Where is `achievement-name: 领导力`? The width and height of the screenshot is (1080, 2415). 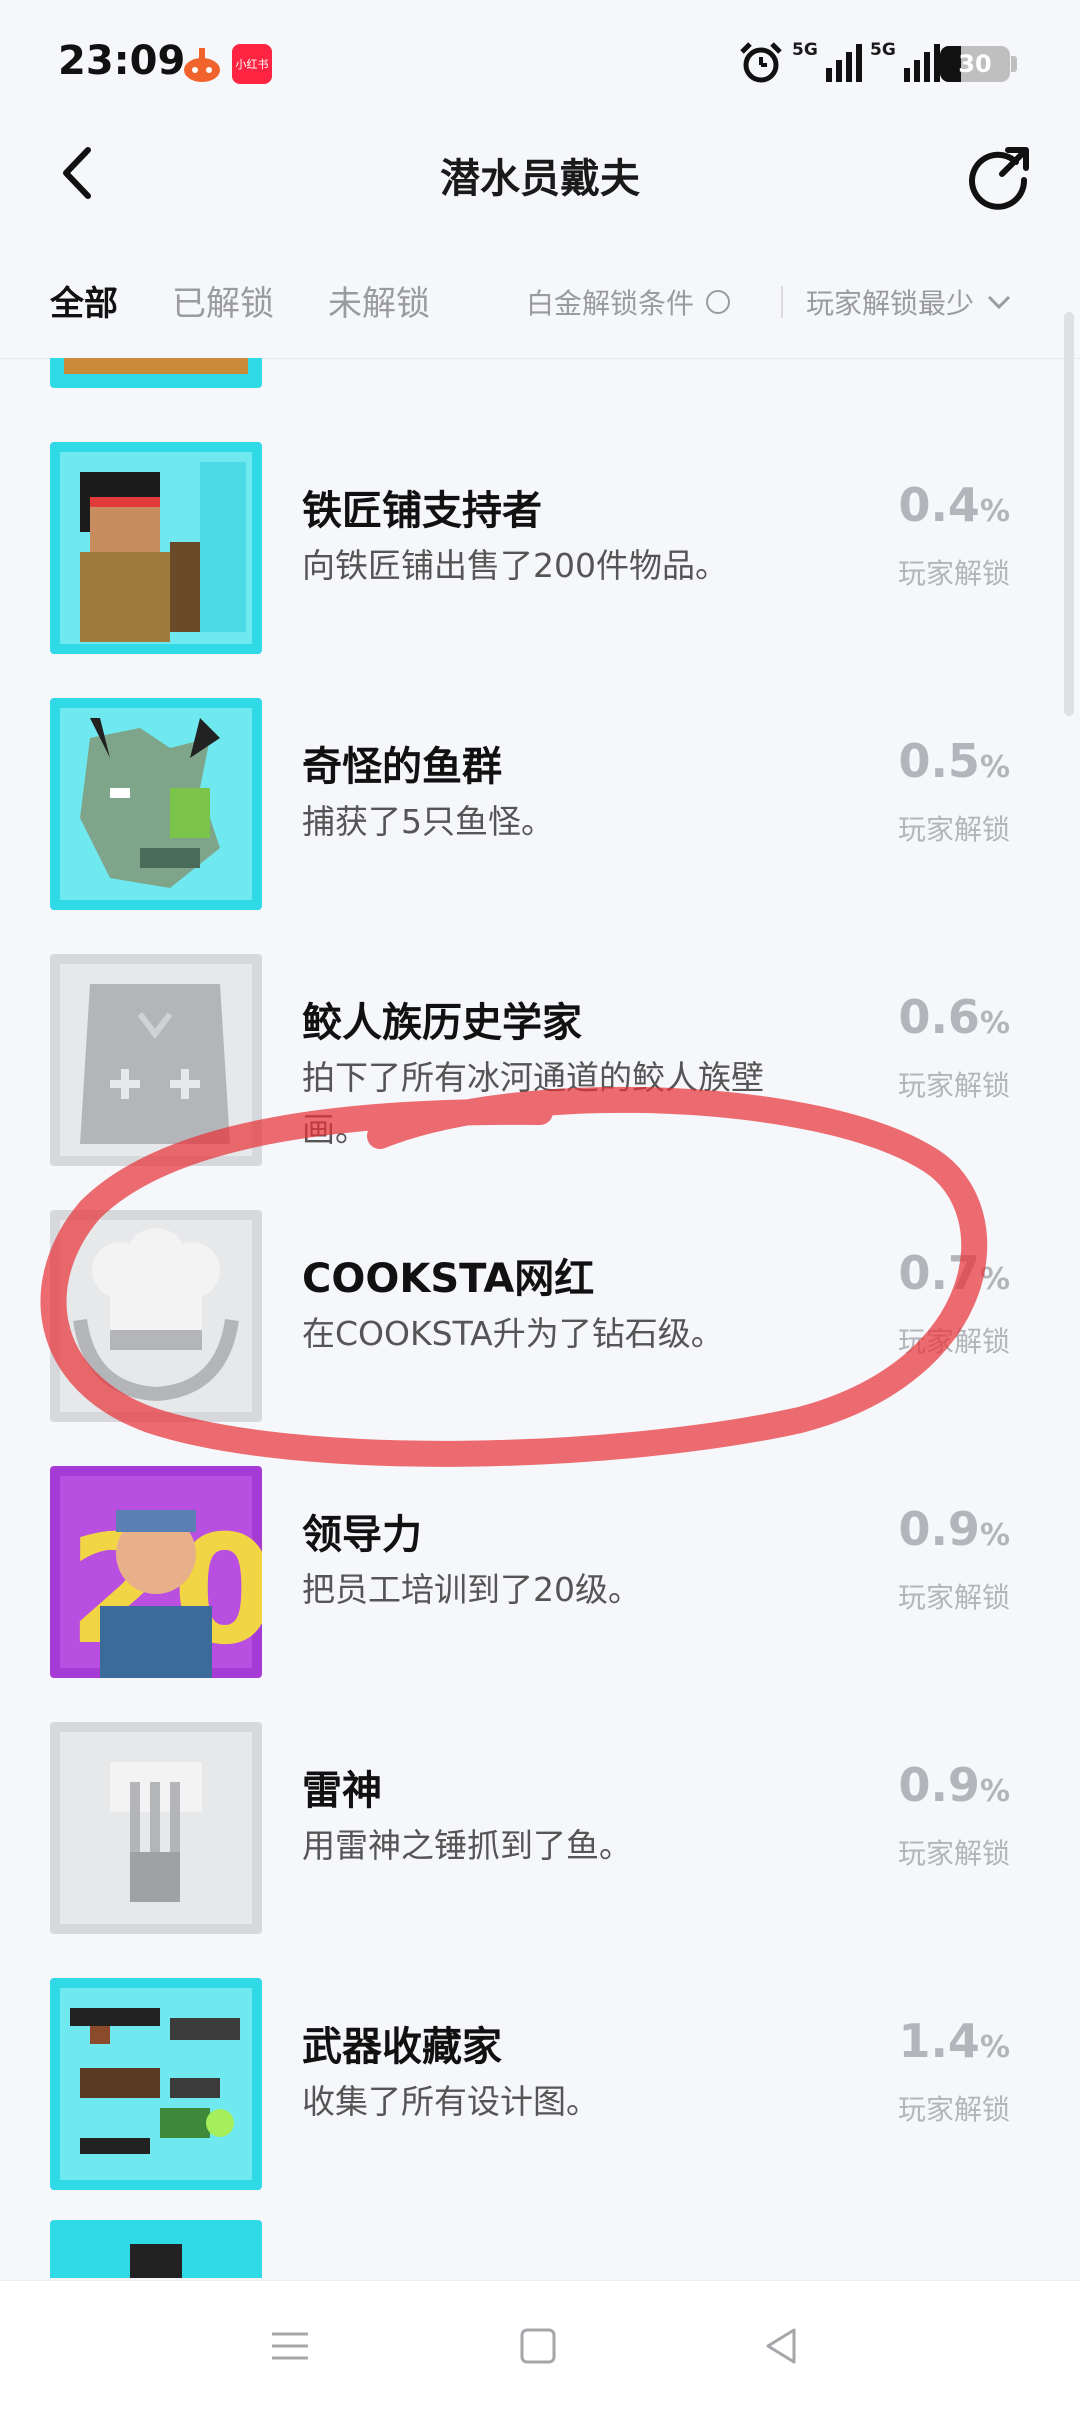
achievement-name: 领导力 is located at coordinates (362, 1535).